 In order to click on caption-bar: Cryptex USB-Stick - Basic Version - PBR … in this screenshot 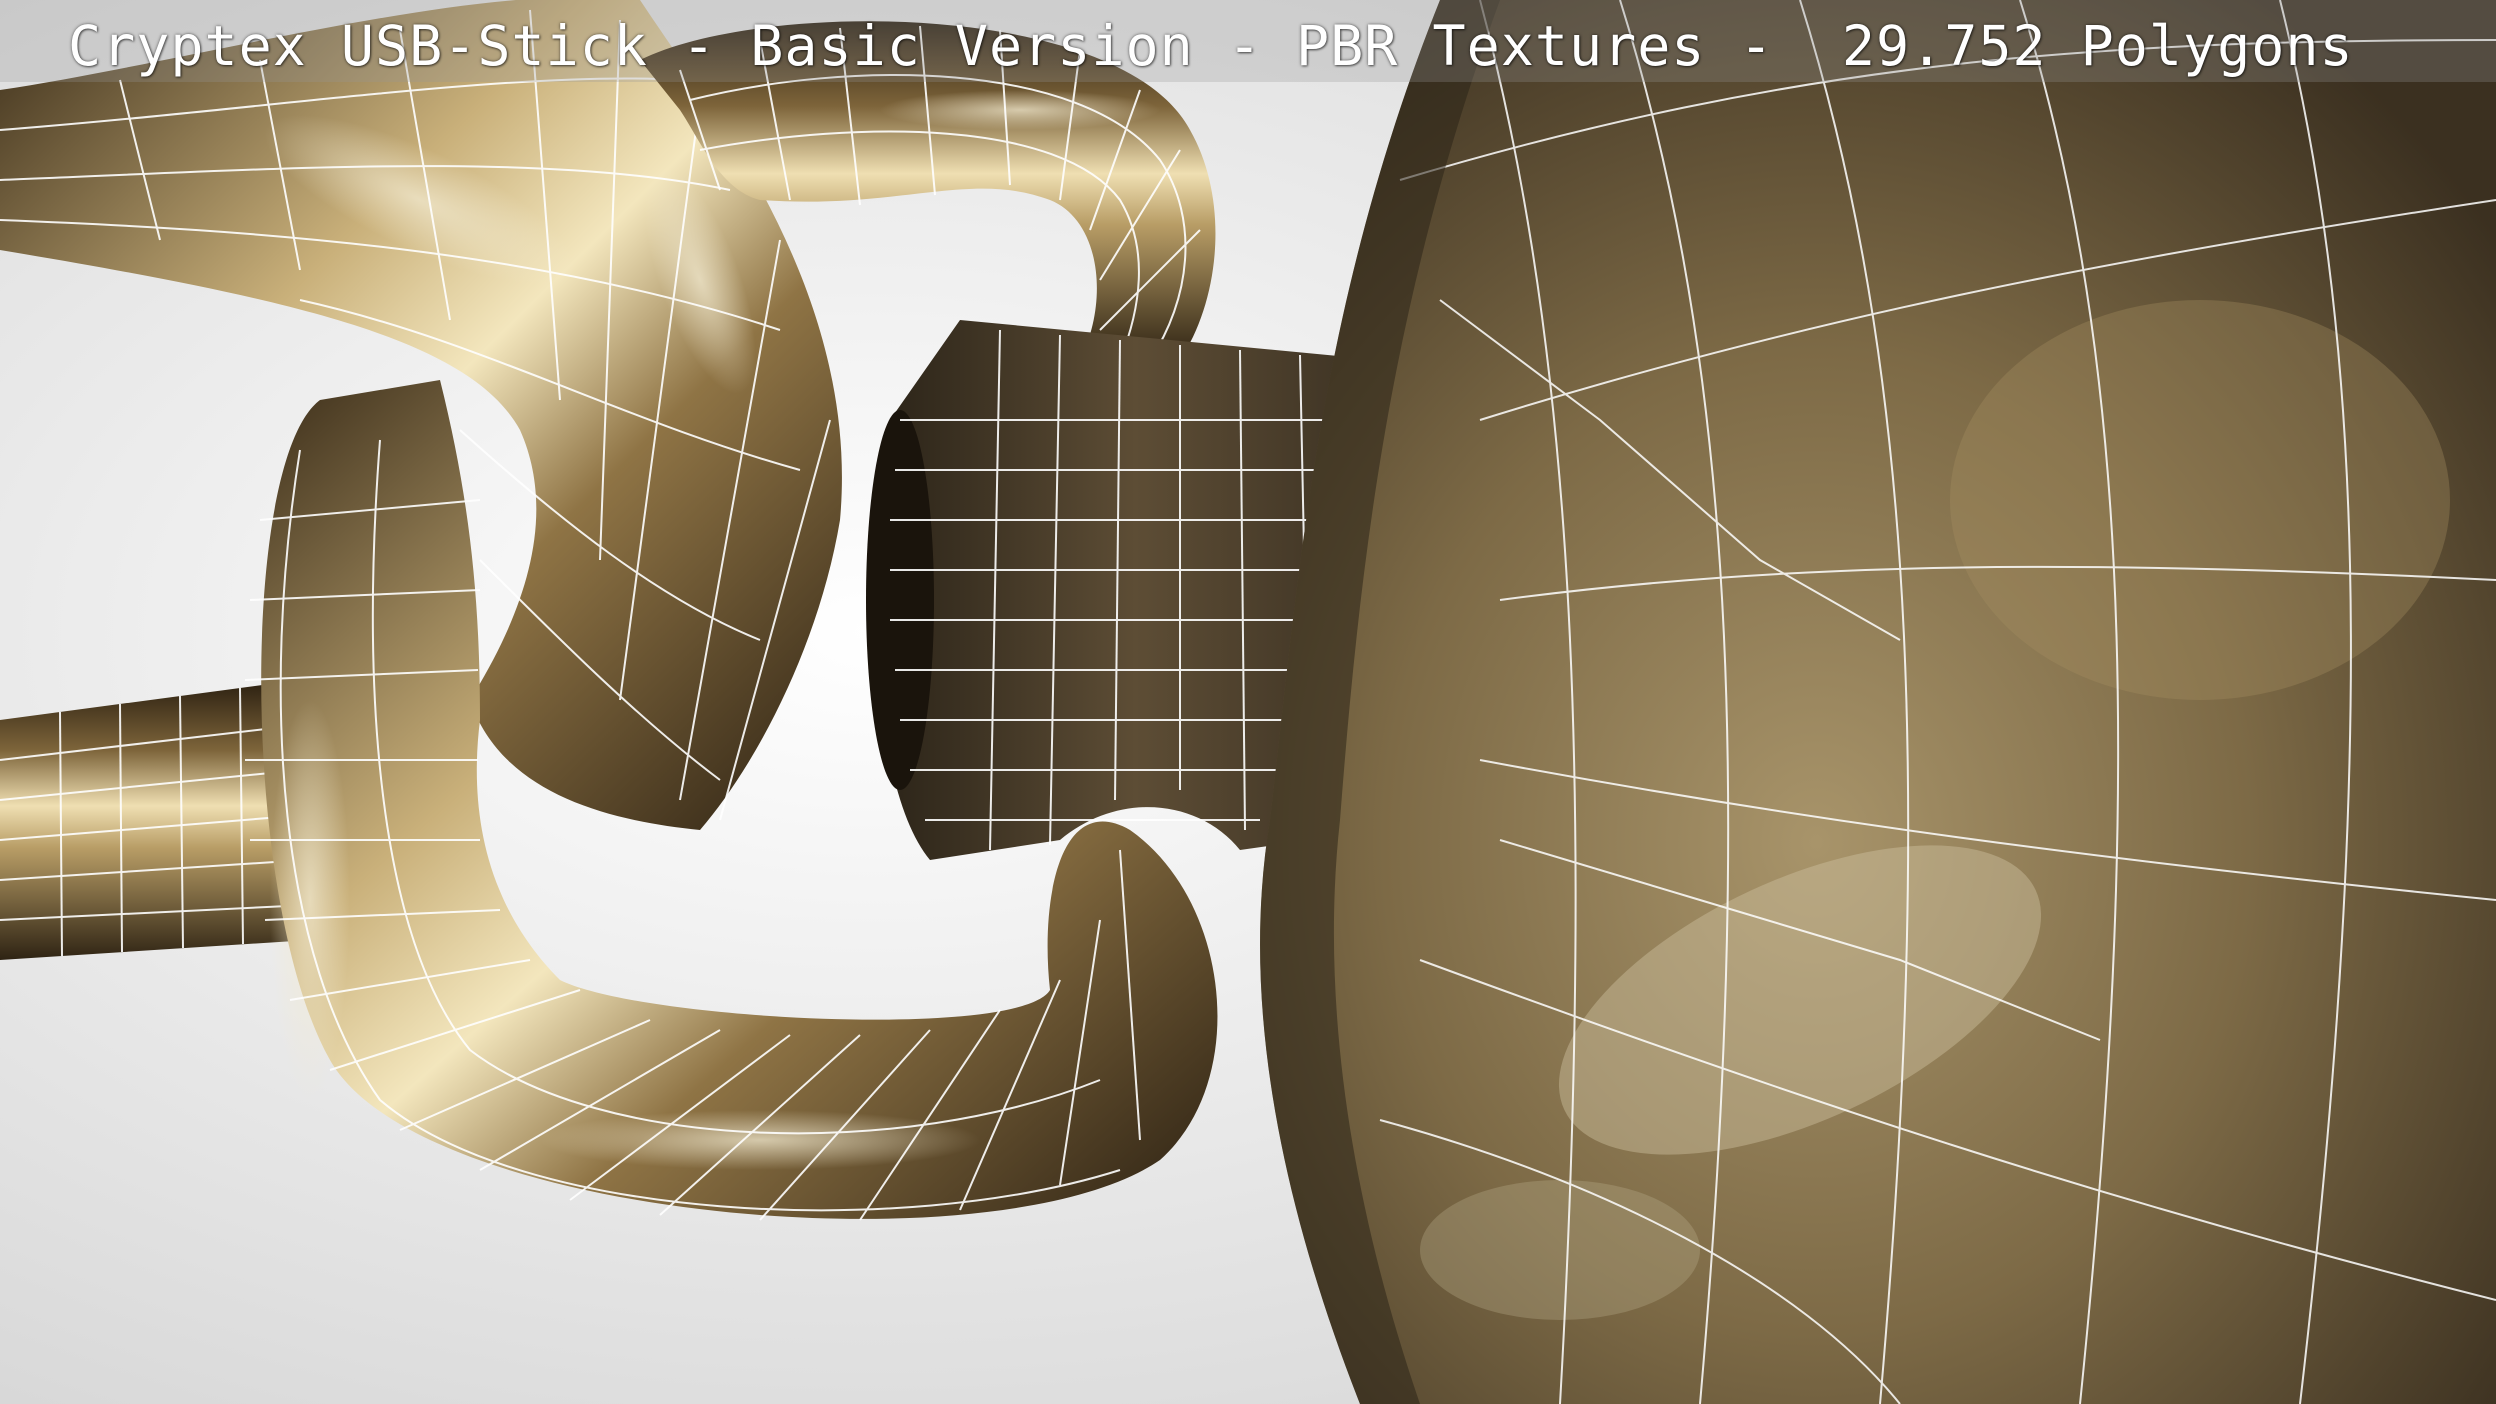, I will do `click(1248, 41)`.